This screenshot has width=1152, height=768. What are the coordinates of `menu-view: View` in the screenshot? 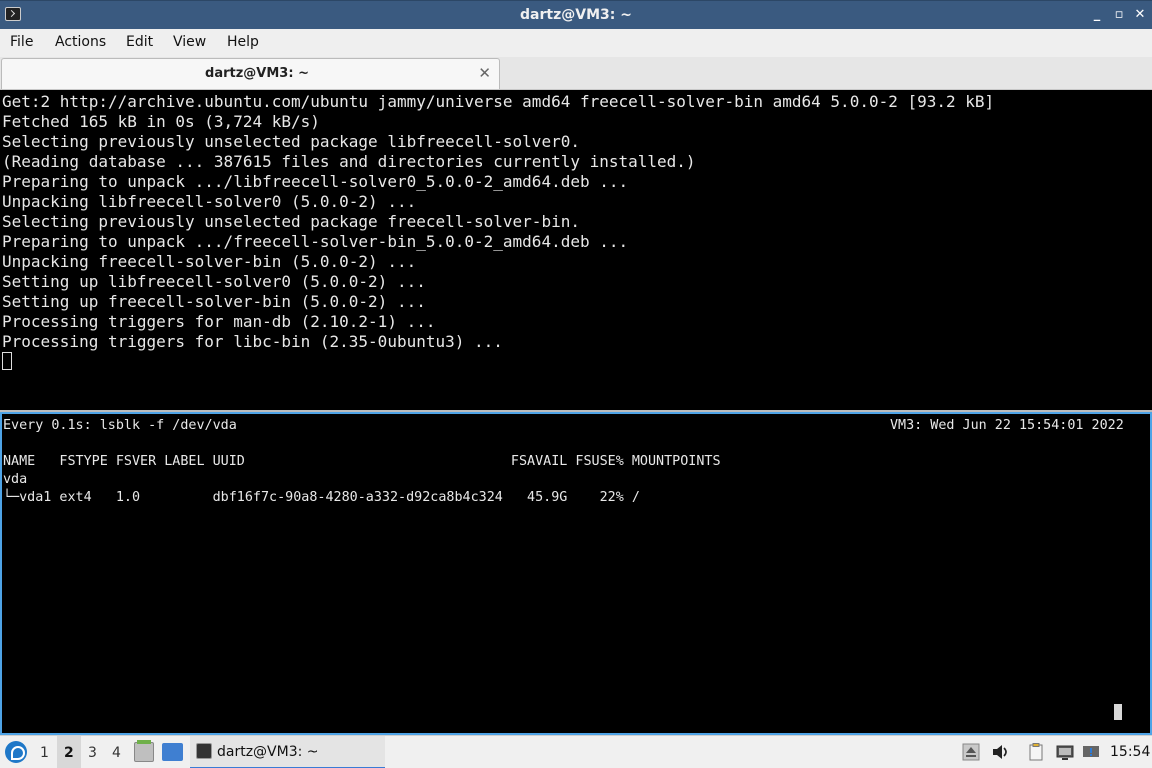 It's located at (189, 42).